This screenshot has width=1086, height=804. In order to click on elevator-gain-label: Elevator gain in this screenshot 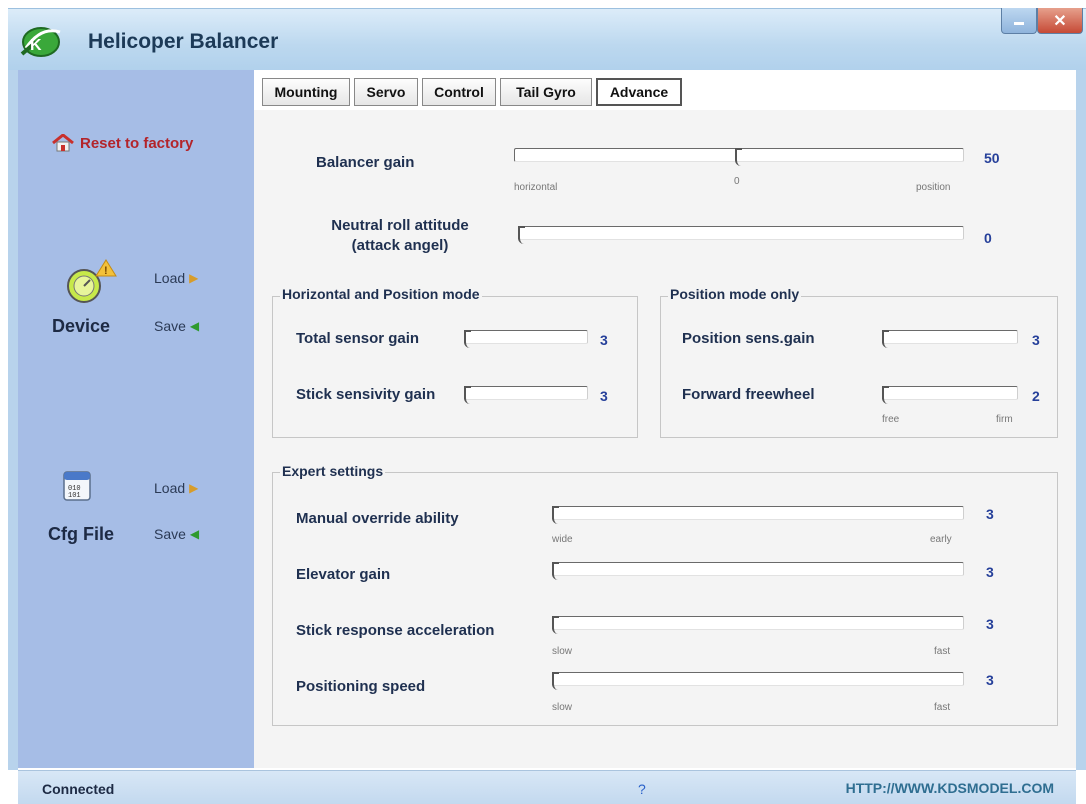, I will do `click(343, 574)`.